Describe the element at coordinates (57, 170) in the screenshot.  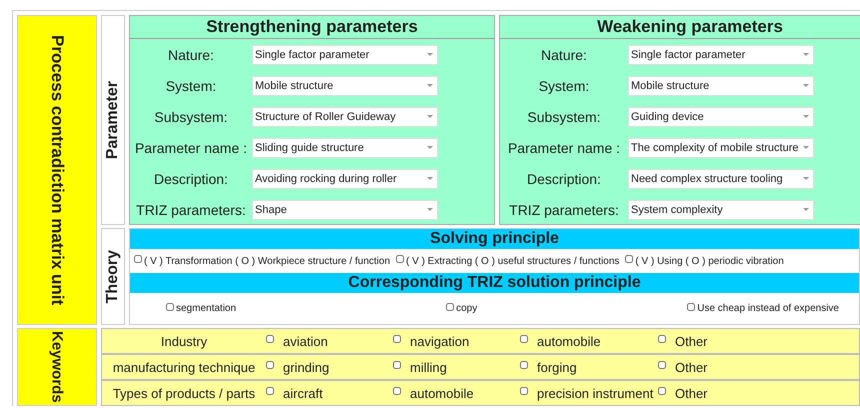
I see `unit-title: Process contradiction matrix unit` at that location.